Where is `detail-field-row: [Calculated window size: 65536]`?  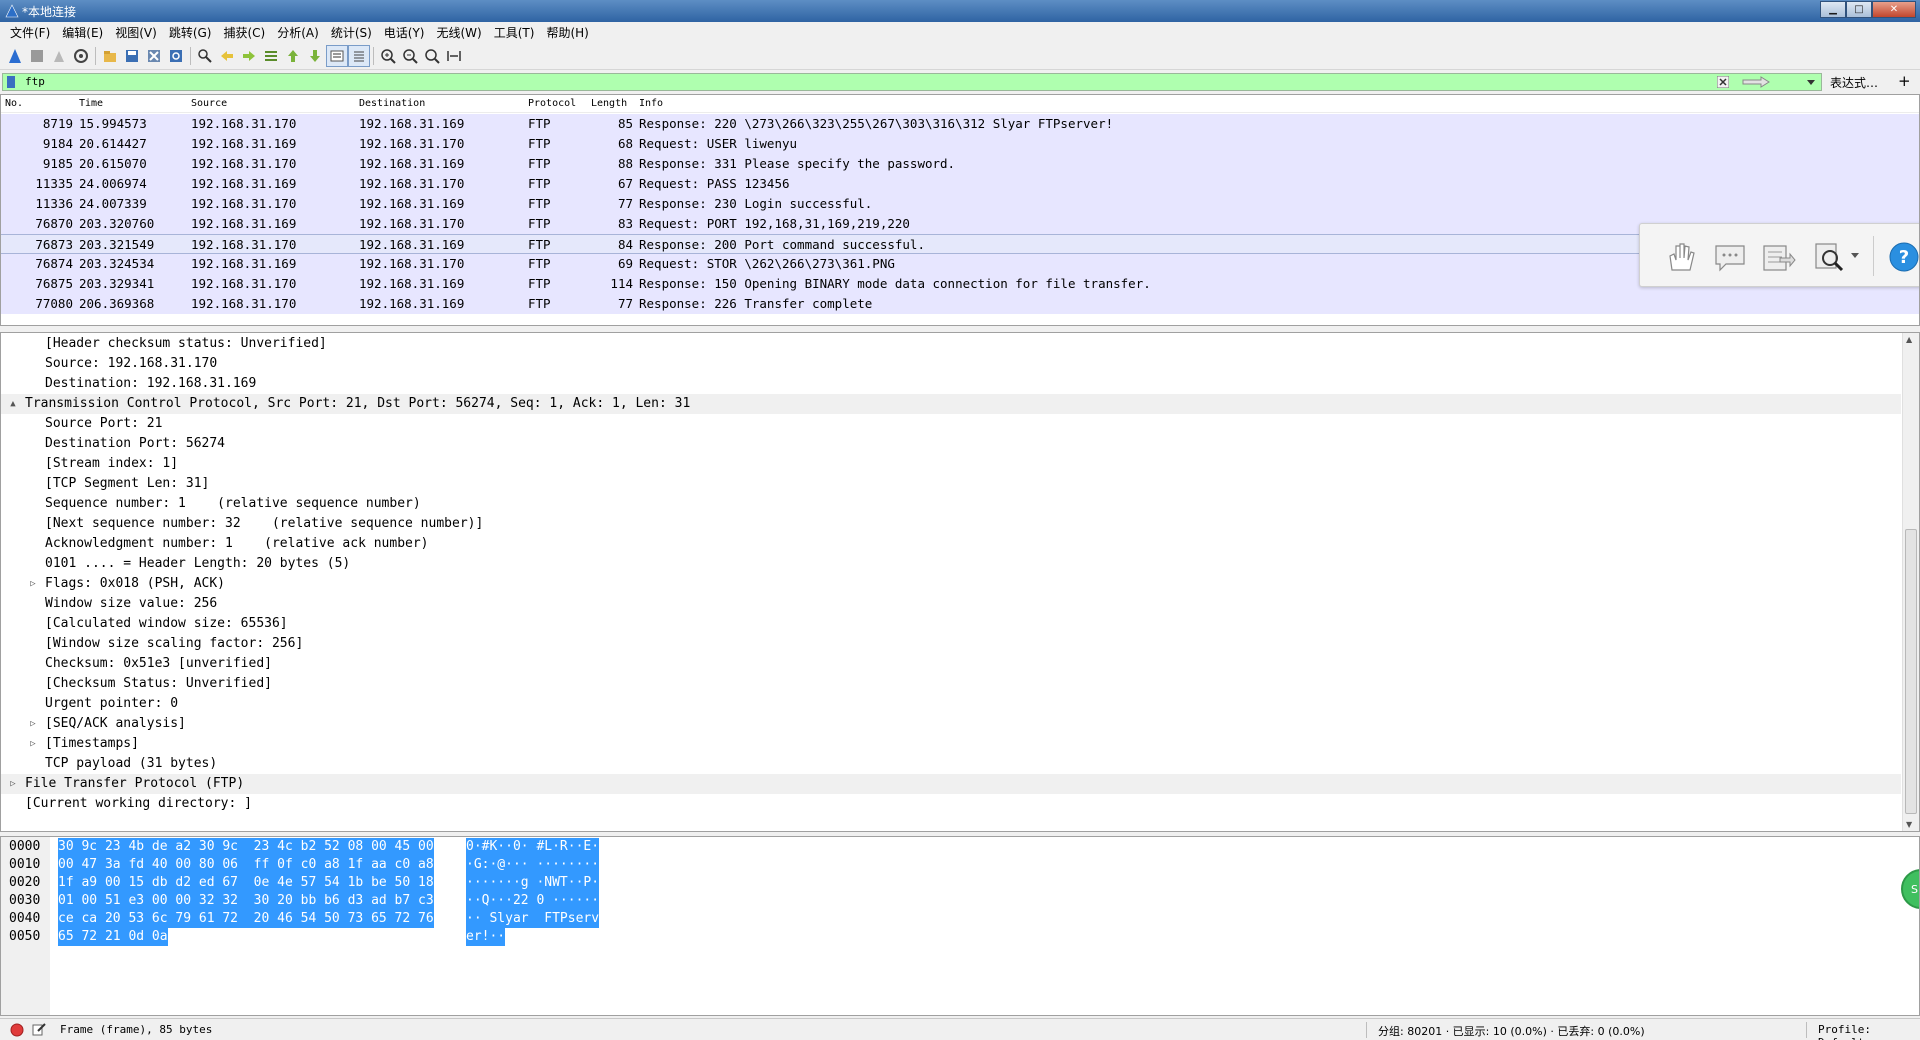
detail-field-row: [Calculated window size: 65536] is located at coordinates (951, 624).